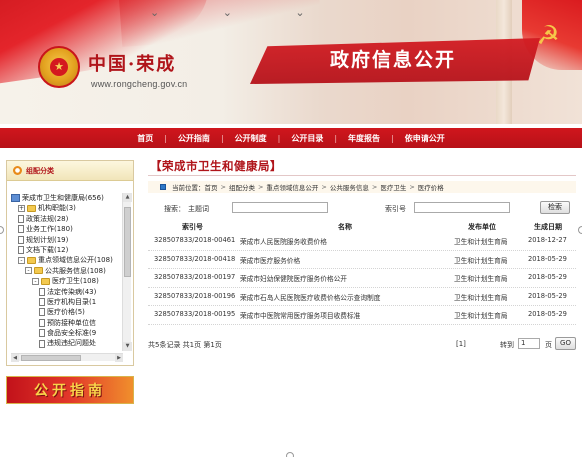 This screenshot has height=457, width=582. Describe the element at coordinates (198, 209) in the screenshot. I see `subject-label: 主题词` at that location.